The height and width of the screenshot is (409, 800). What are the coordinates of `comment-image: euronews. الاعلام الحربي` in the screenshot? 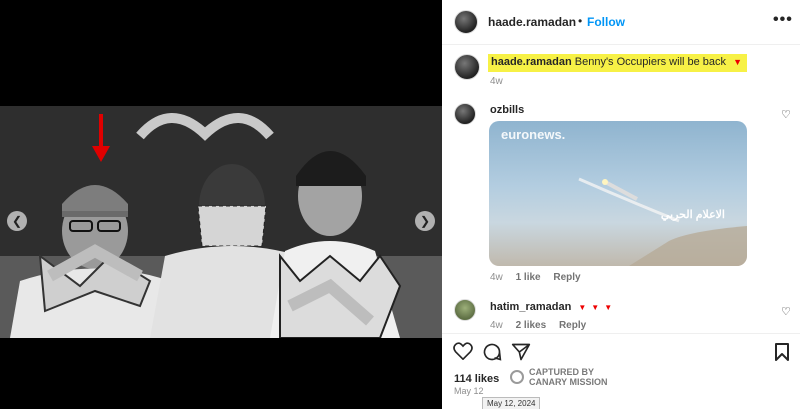 It's located at (618, 193).